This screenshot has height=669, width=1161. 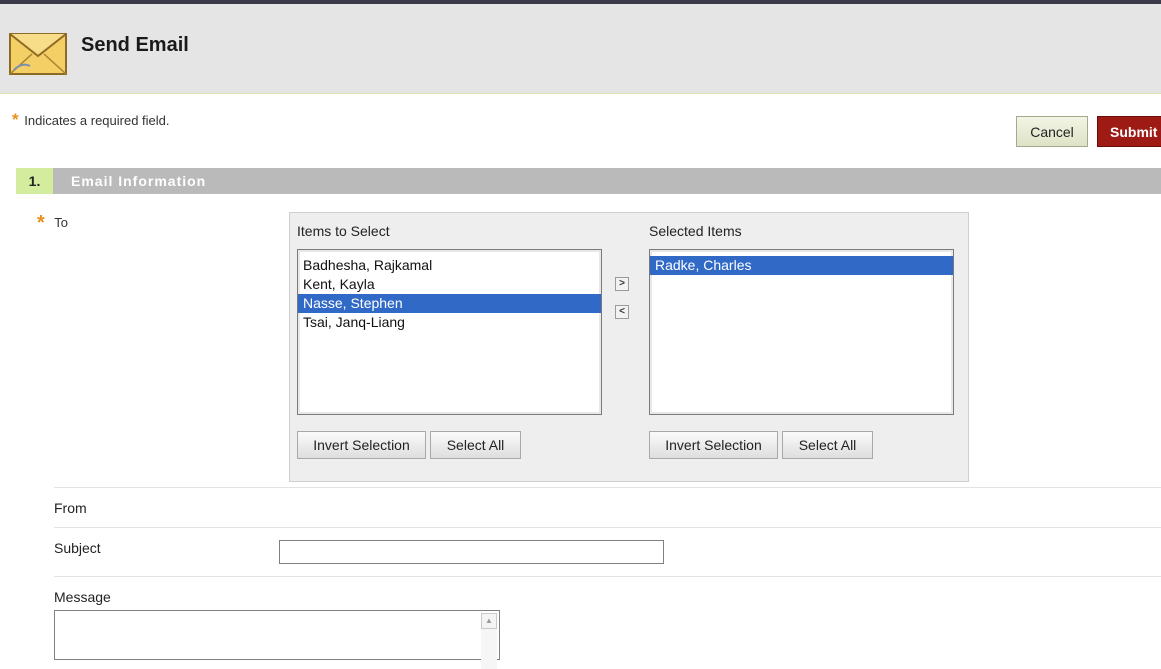 I want to click on submit-button: Submit, so click(x=1129, y=131).